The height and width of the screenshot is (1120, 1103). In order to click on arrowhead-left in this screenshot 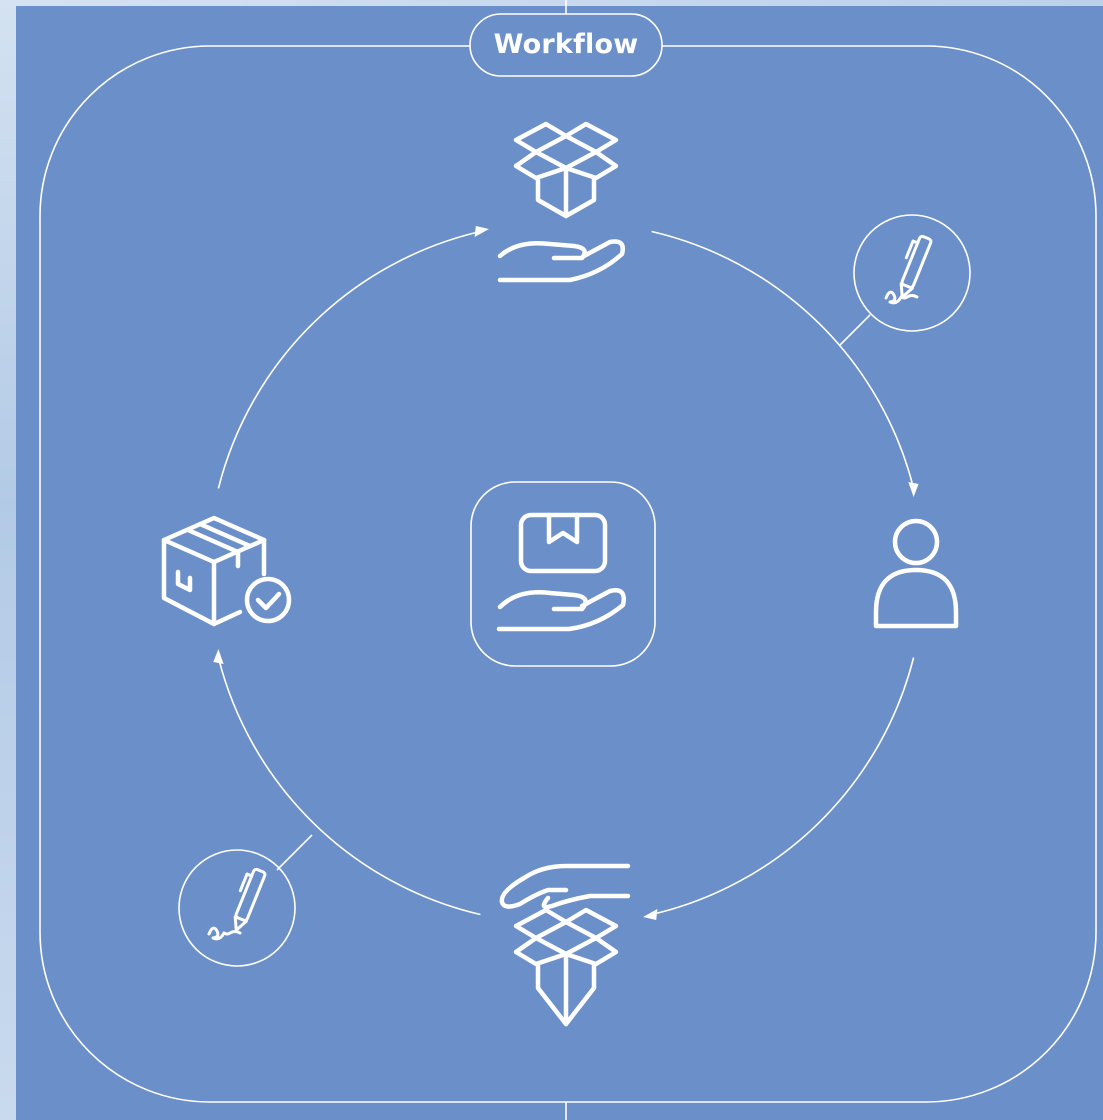, I will do `click(218, 656)`.